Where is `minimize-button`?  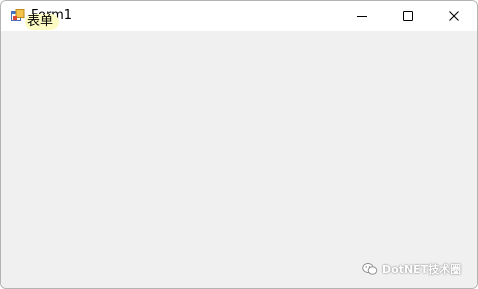
minimize-button is located at coordinates (362, 16).